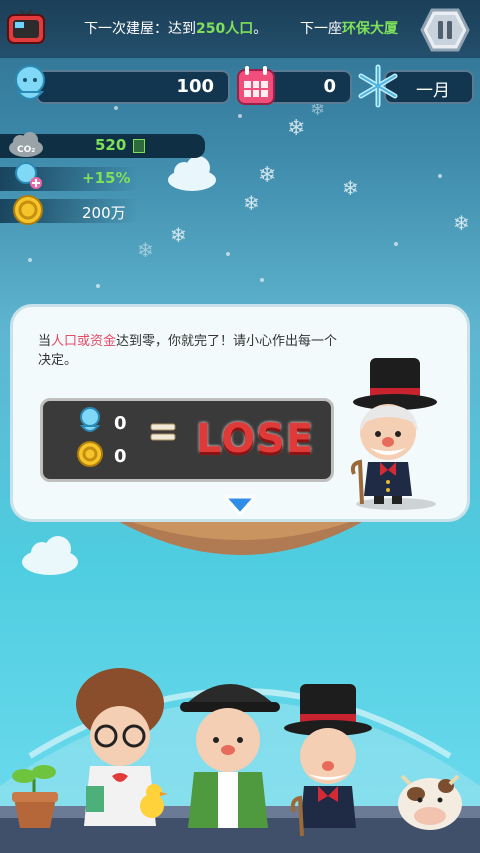 The height and width of the screenshot is (853, 480). Describe the element at coordinates (45, 341) in the screenshot. I see `dialog-text-prefix: 当` at that location.